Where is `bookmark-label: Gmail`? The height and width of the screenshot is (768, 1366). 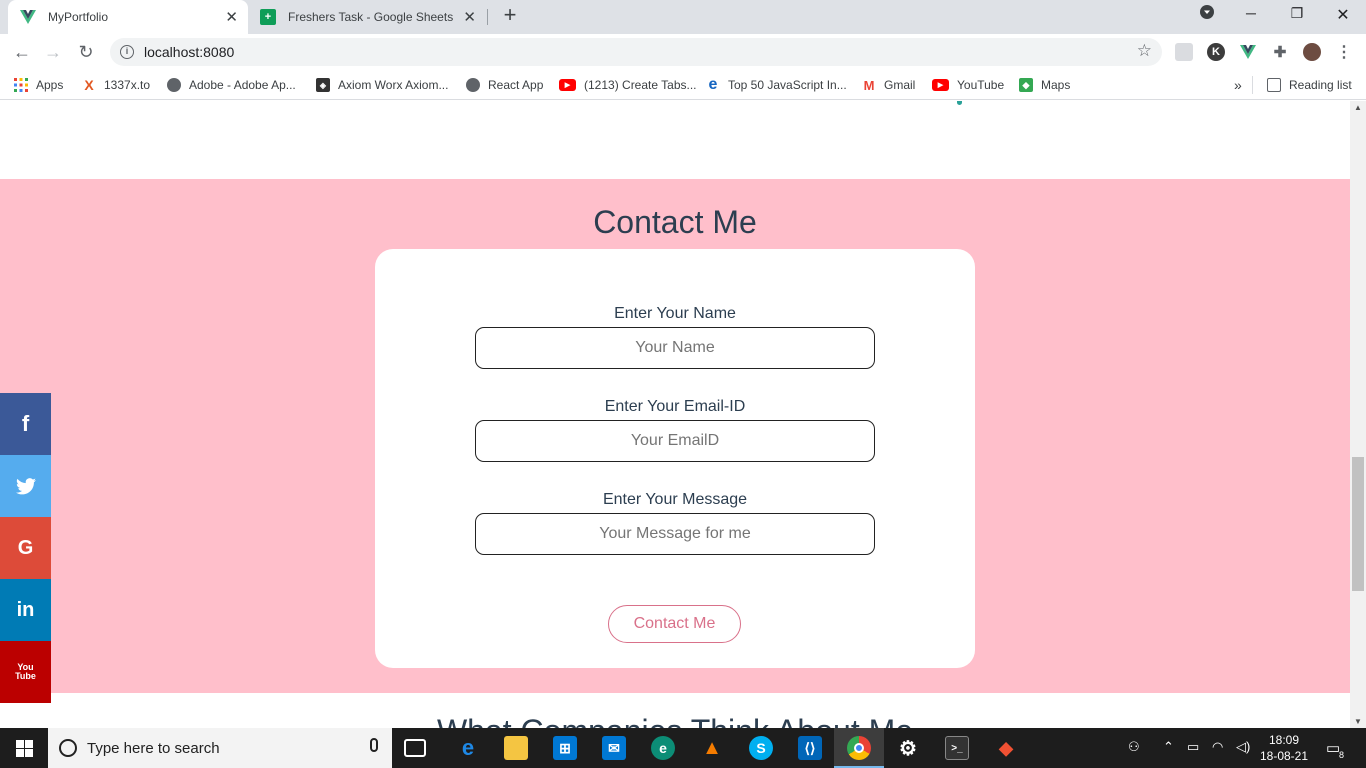
bookmark-label: Gmail is located at coordinates (900, 85).